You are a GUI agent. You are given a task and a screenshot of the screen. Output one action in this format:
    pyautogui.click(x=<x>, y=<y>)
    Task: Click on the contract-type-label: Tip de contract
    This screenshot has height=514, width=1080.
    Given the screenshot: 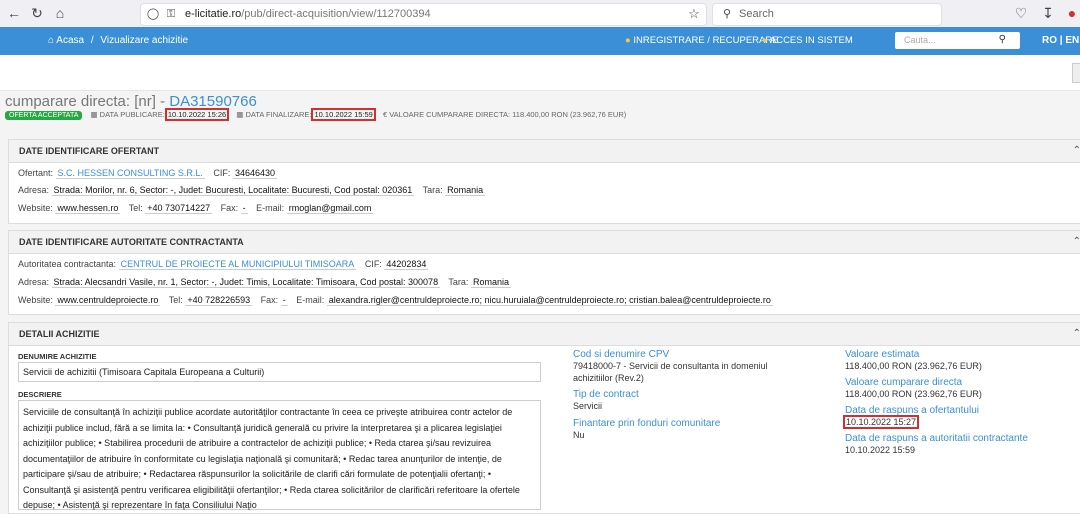 What is the action you would take?
    pyautogui.click(x=606, y=394)
    